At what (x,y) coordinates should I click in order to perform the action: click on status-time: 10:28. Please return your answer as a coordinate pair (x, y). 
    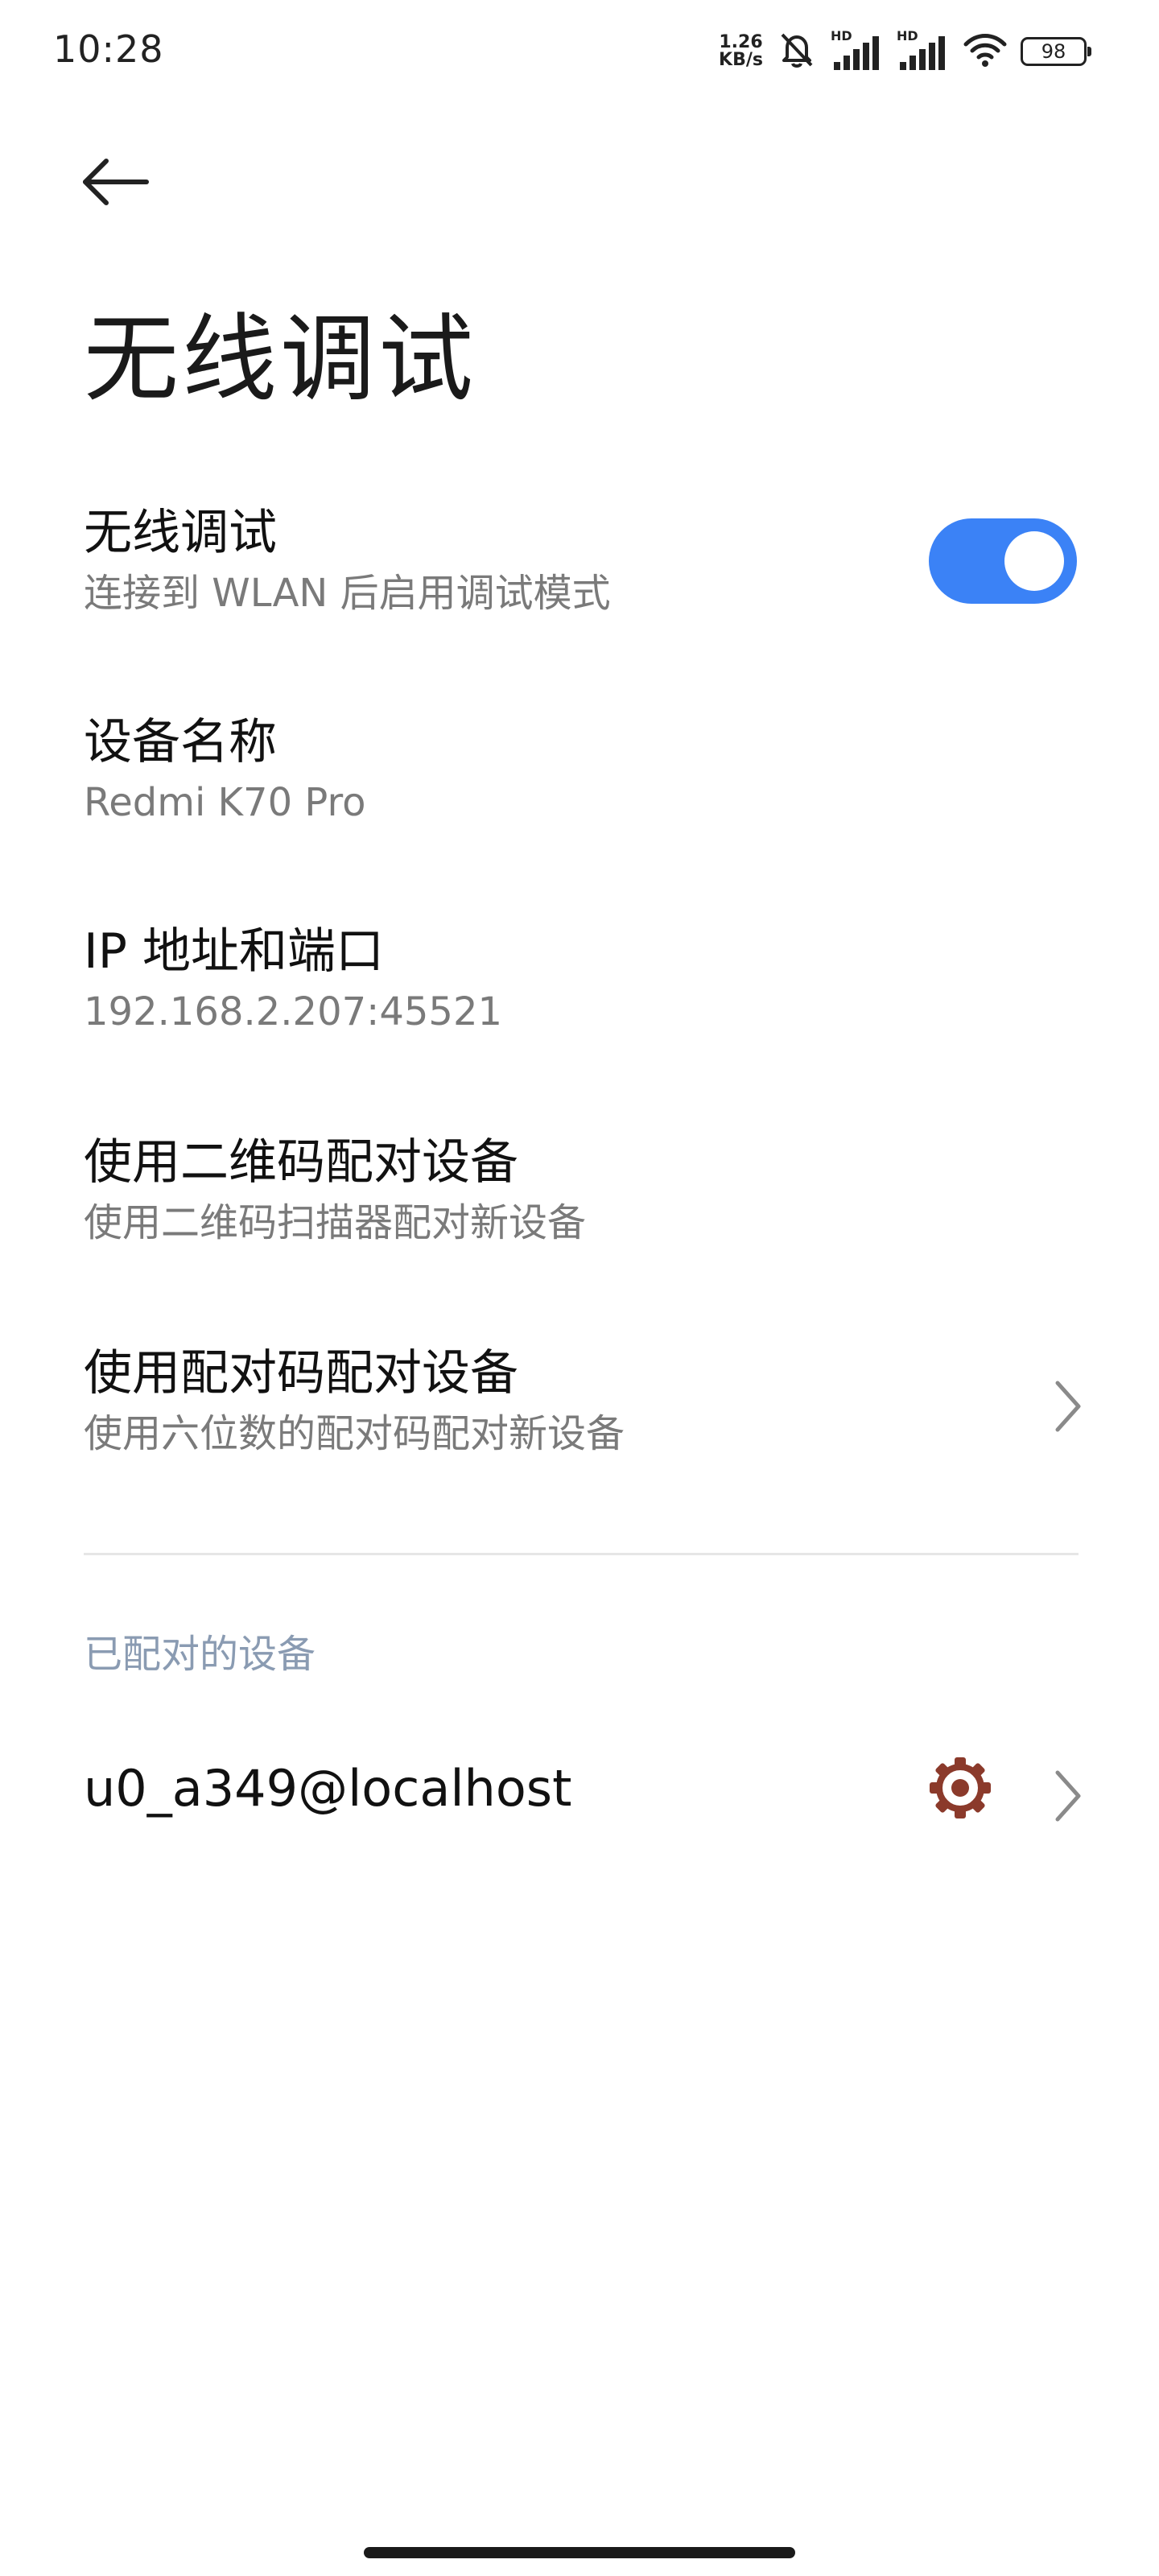
    Looking at the image, I should click on (108, 49).